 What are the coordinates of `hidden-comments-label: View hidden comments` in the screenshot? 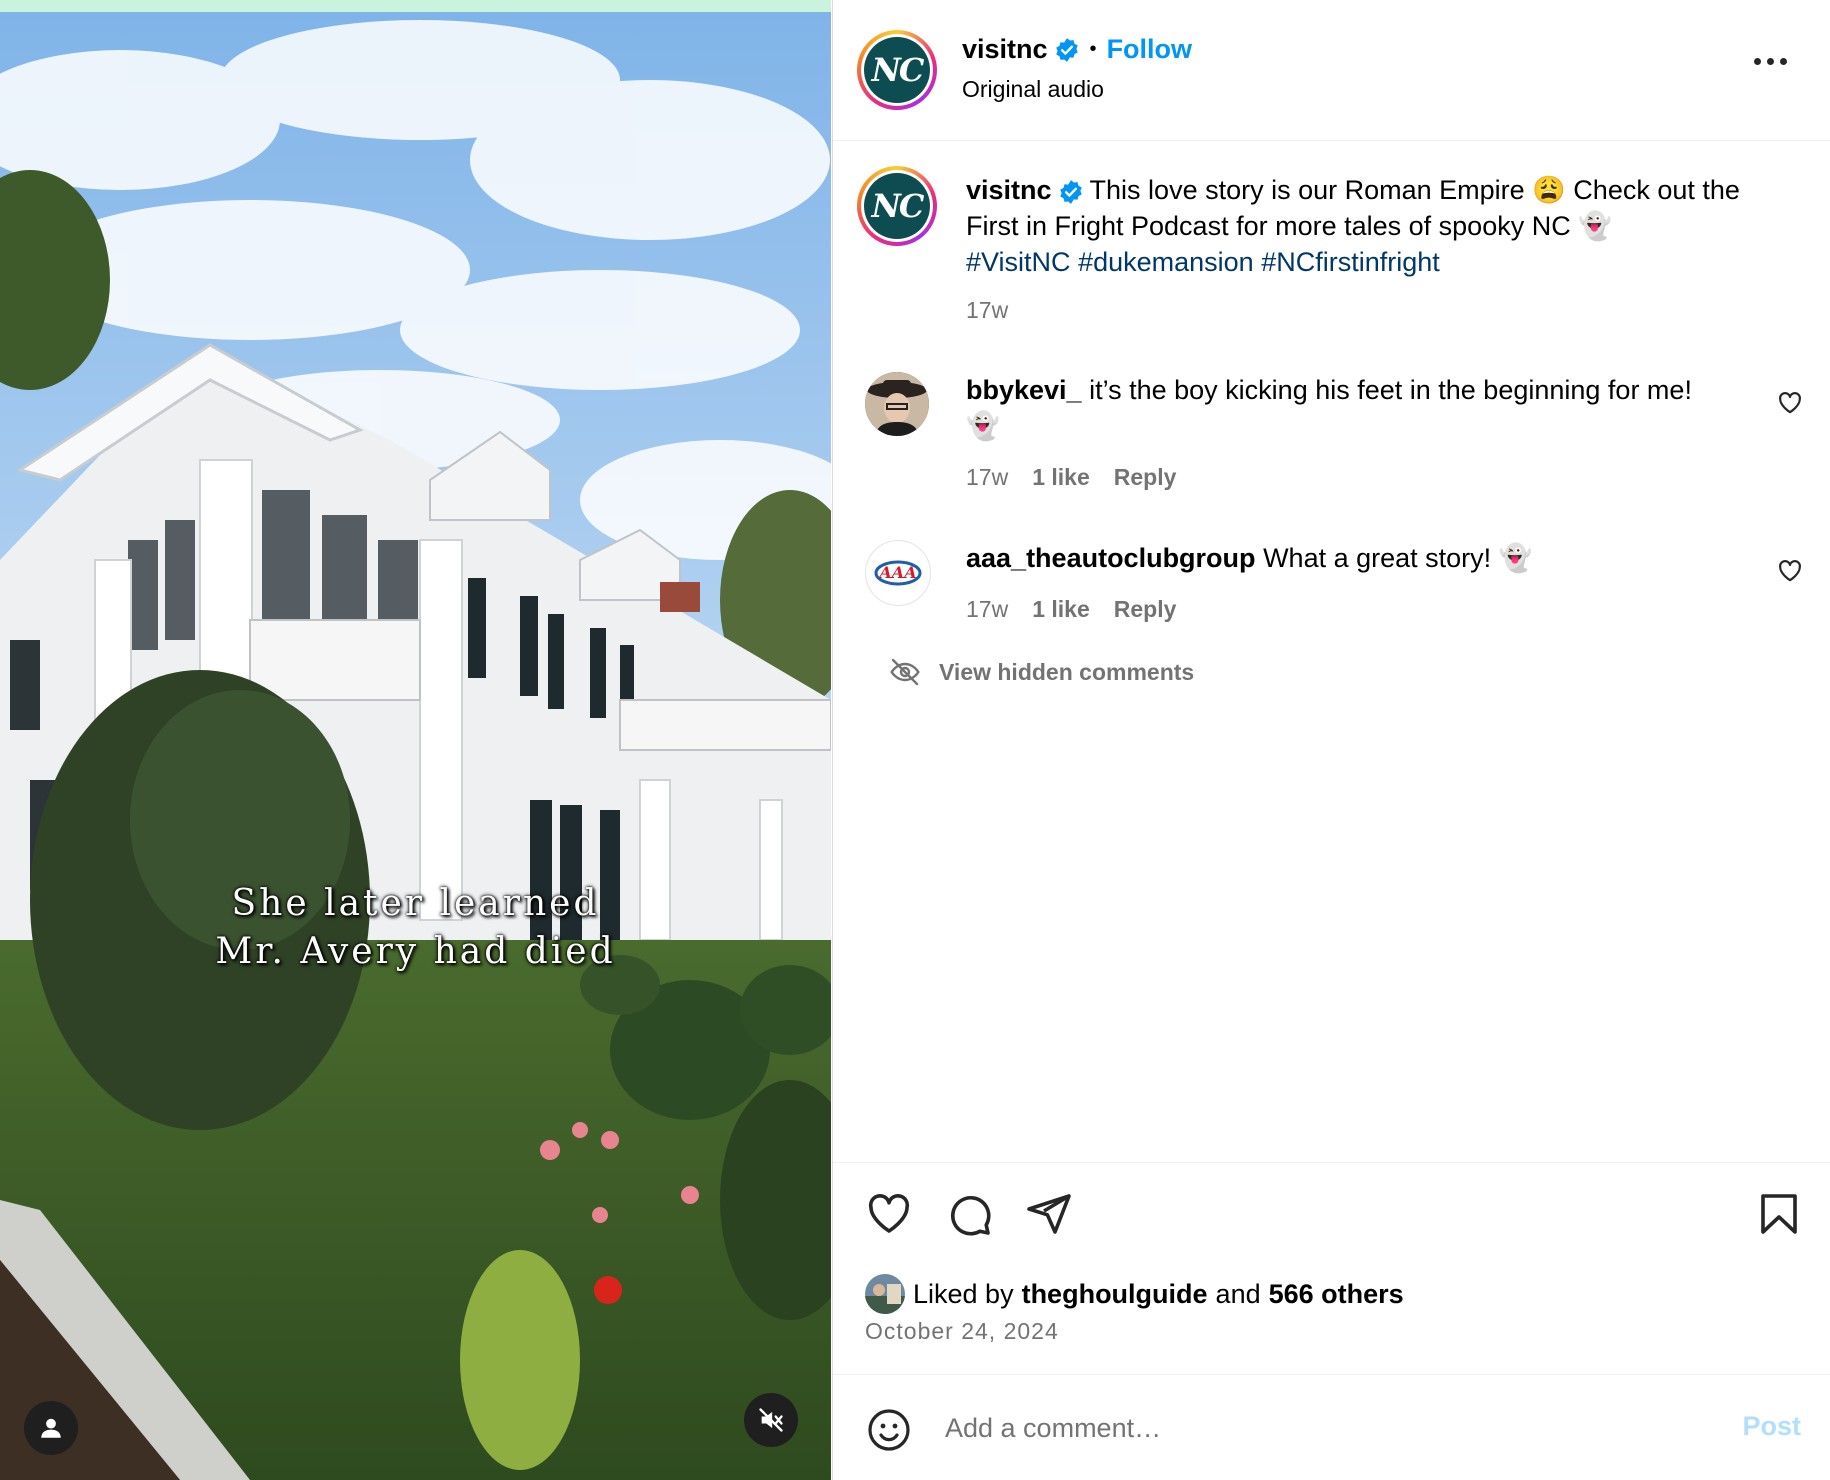 It's located at (1067, 671).